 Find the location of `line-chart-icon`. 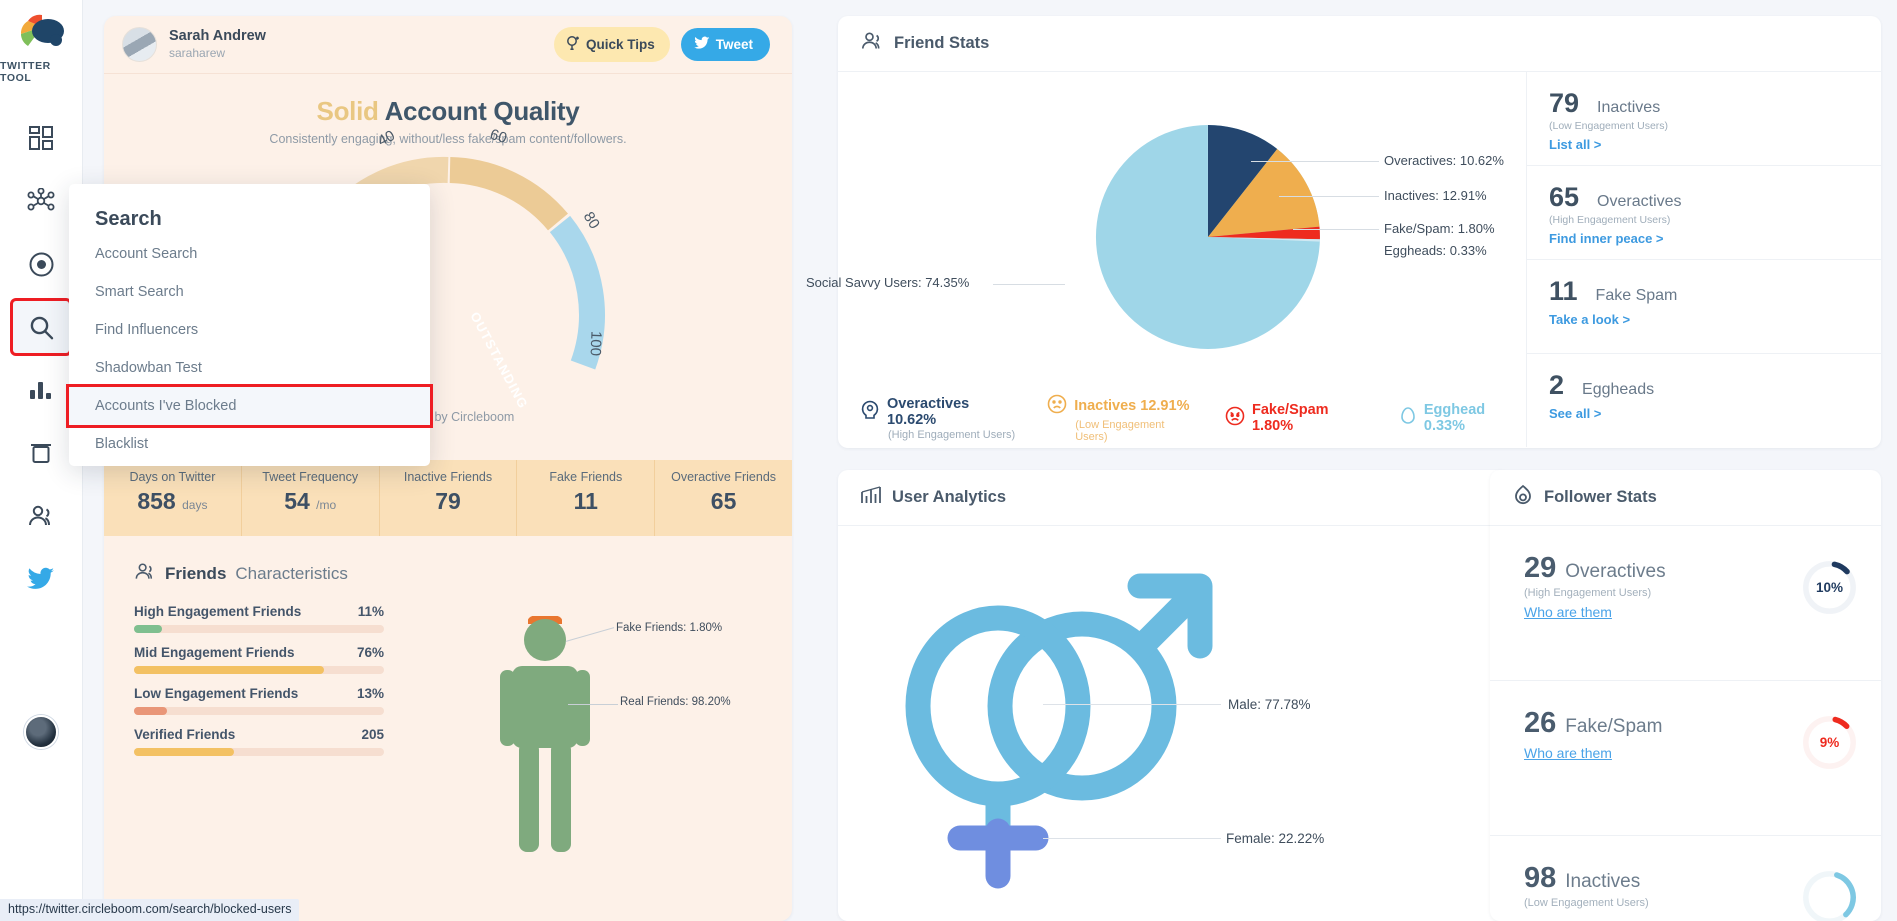

line-chart-icon is located at coordinates (871, 497).